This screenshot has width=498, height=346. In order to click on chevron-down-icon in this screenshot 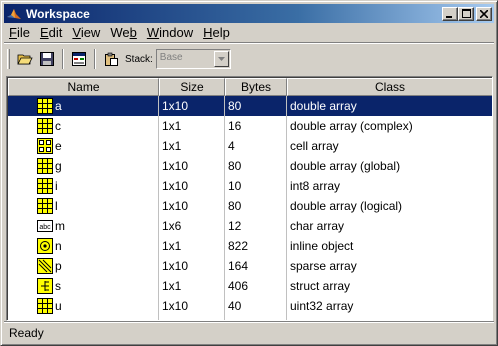, I will do `click(221, 59)`.